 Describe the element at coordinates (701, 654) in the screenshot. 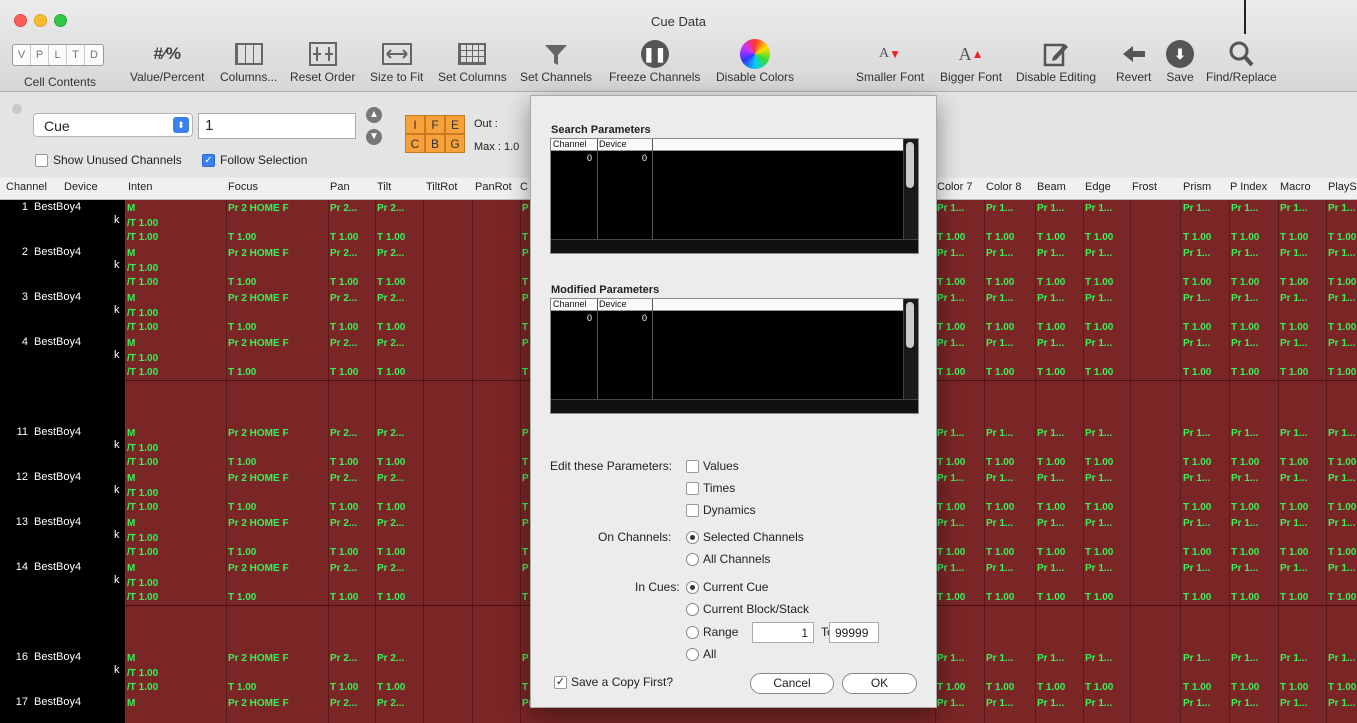

I see `all-cues-radio: All` at that location.